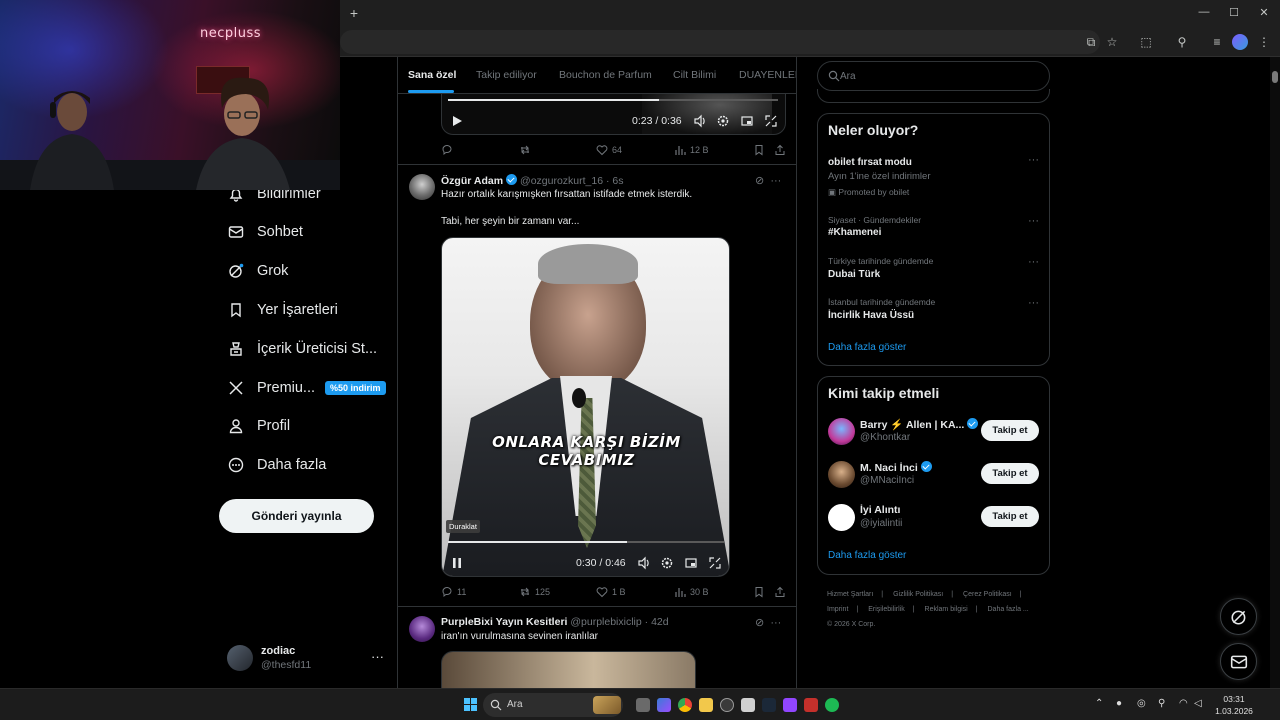 This screenshot has height=720, width=1280. What do you see at coordinates (527, 150) in the screenshot?
I see `repost-button` at bounding box center [527, 150].